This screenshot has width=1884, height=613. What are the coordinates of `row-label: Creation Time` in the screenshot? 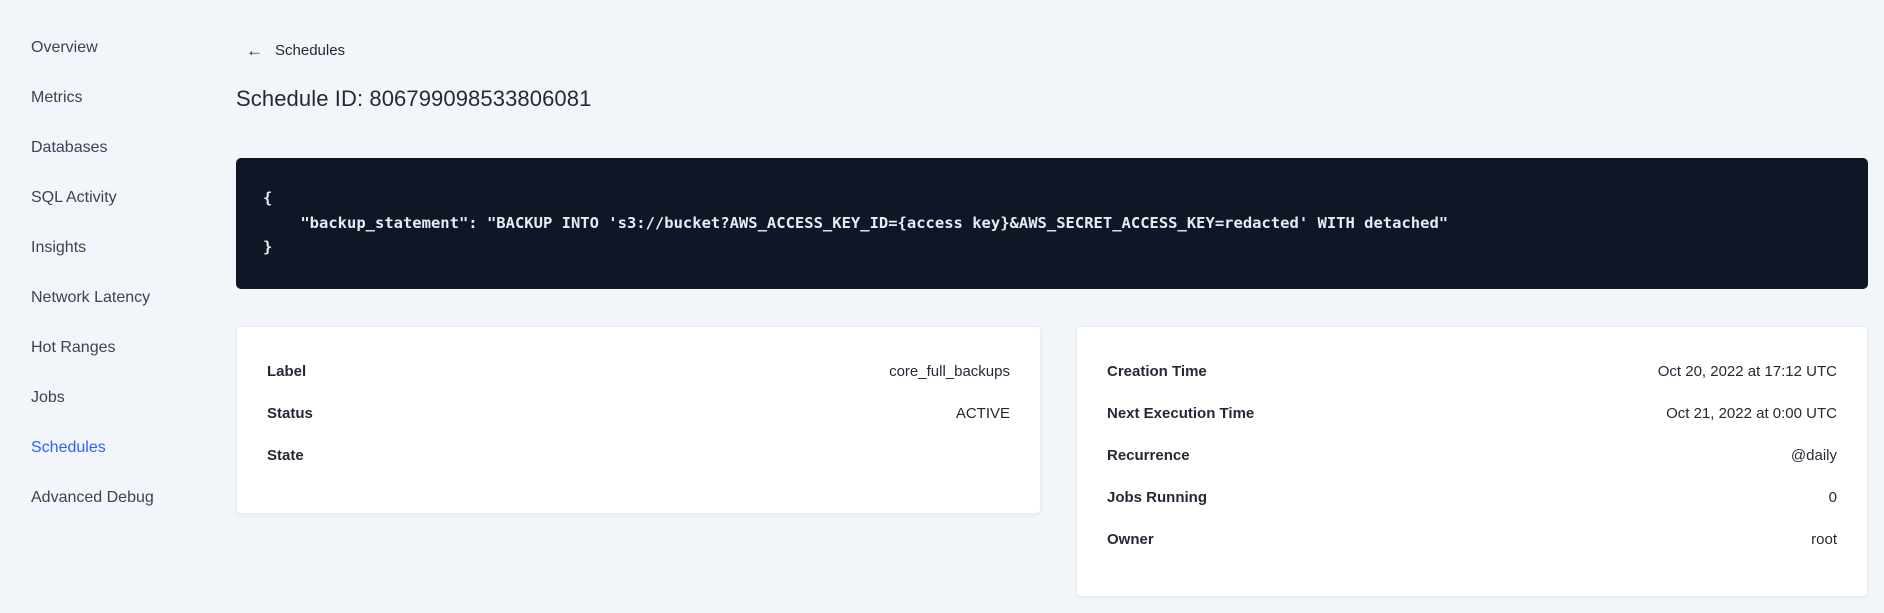 It's located at (1157, 371).